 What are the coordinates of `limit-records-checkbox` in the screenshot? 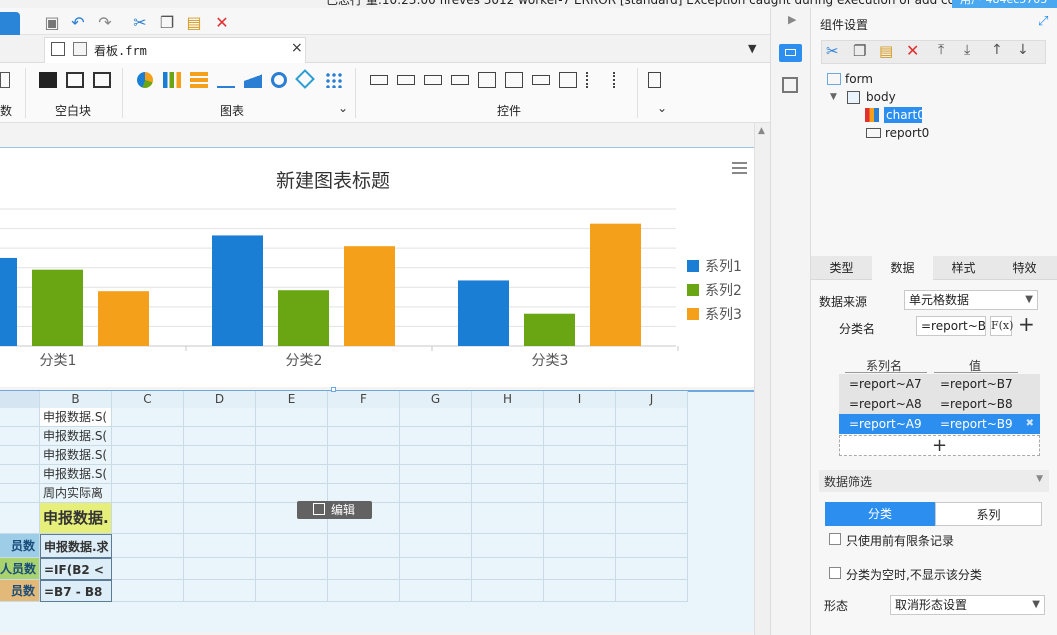 It's located at (835, 539).